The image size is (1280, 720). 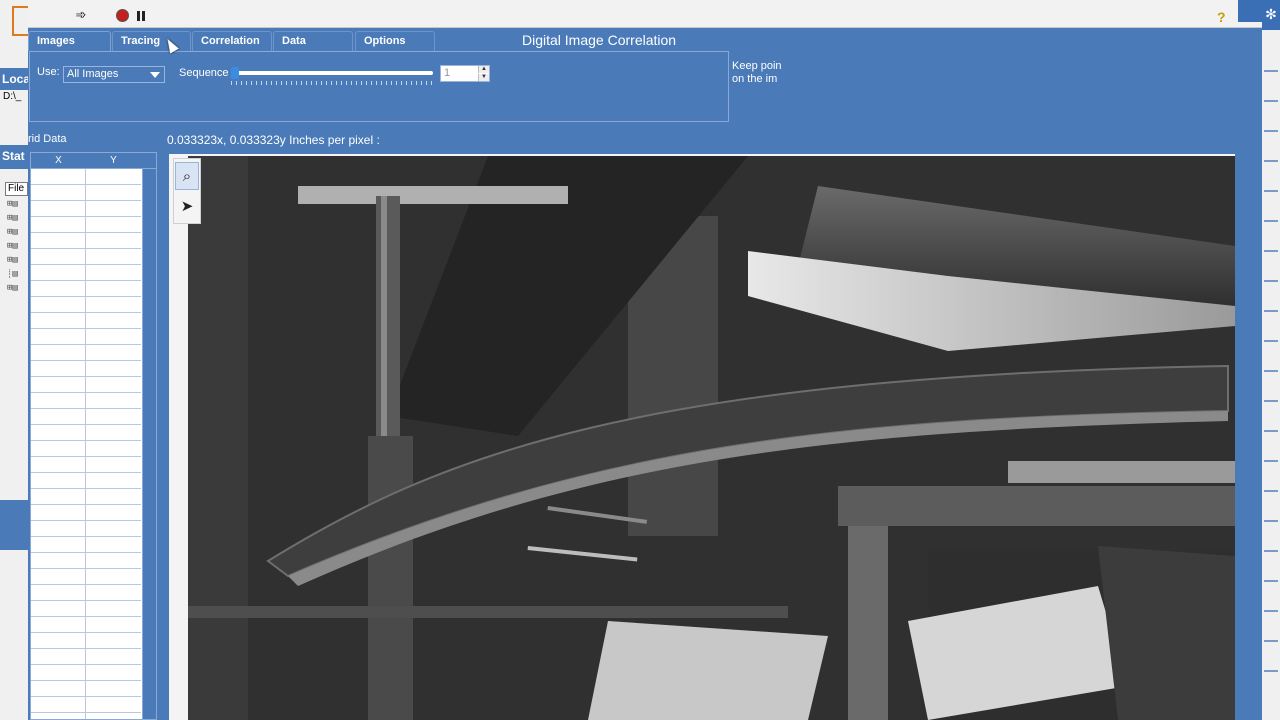 I want to click on tab-correlation: Correlation, so click(x=232, y=41).